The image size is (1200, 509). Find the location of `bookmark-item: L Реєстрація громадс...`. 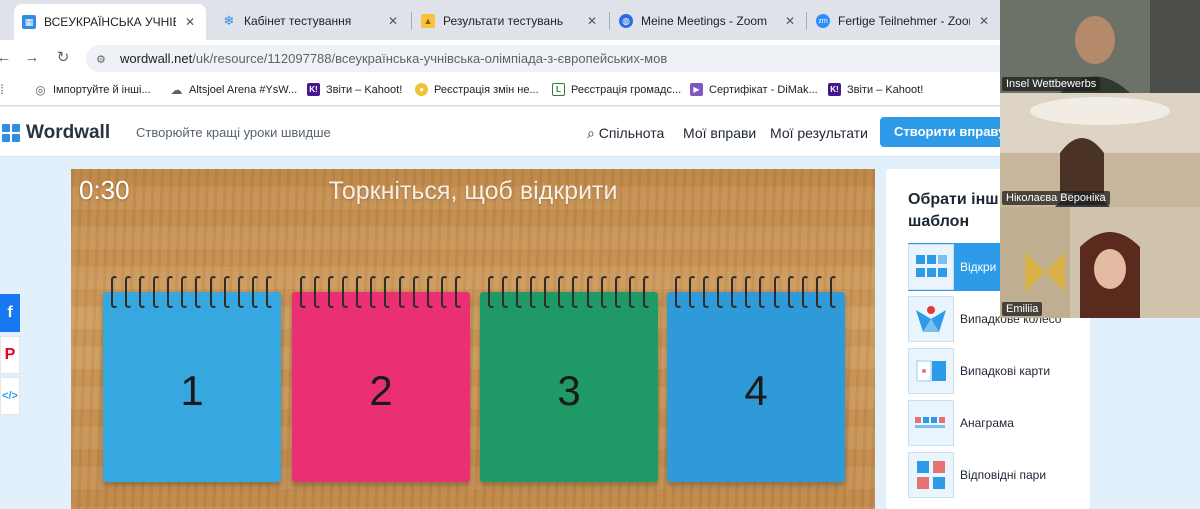

bookmark-item: L Реєстрація громадс... is located at coordinates (616, 89).